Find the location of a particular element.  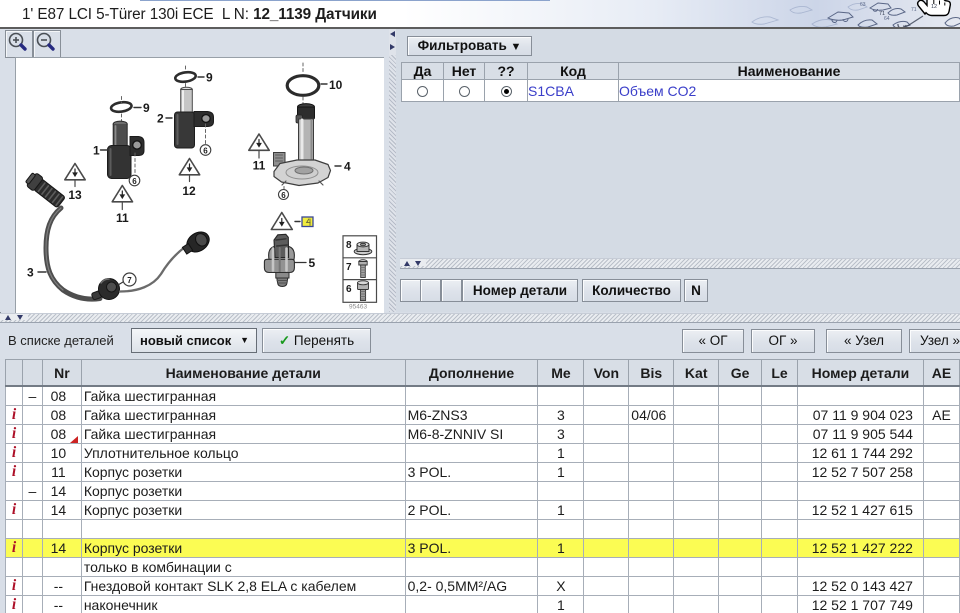

svg-text: 3 is located at coordinates (30, 273).